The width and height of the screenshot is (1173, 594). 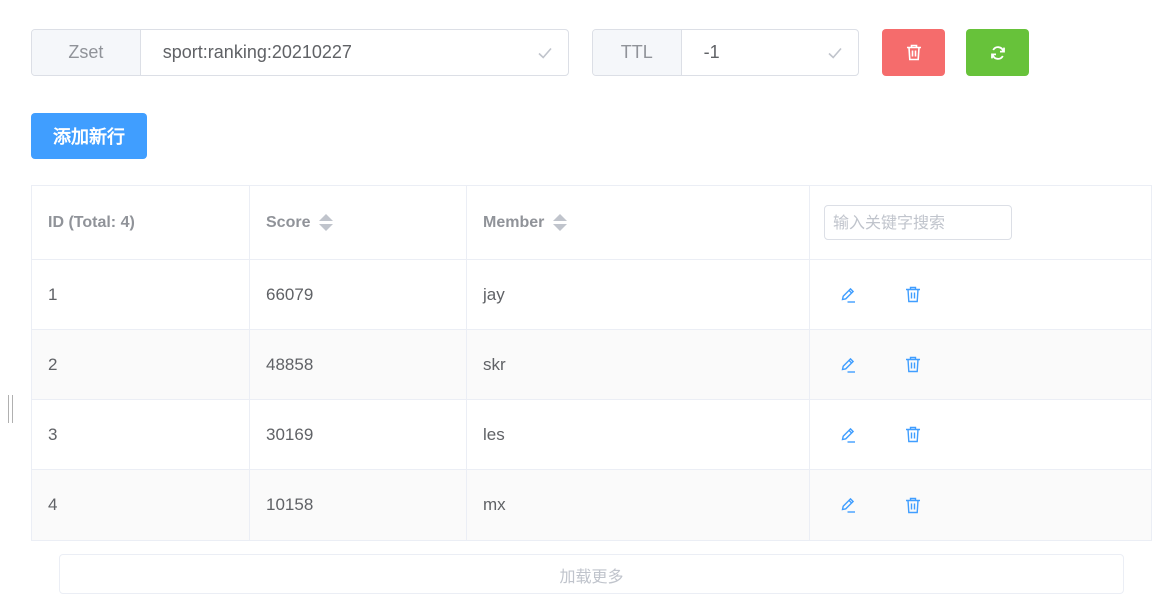 What do you see at coordinates (10, 409) in the screenshot?
I see `resize-handle` at bounding box center [10, 409].